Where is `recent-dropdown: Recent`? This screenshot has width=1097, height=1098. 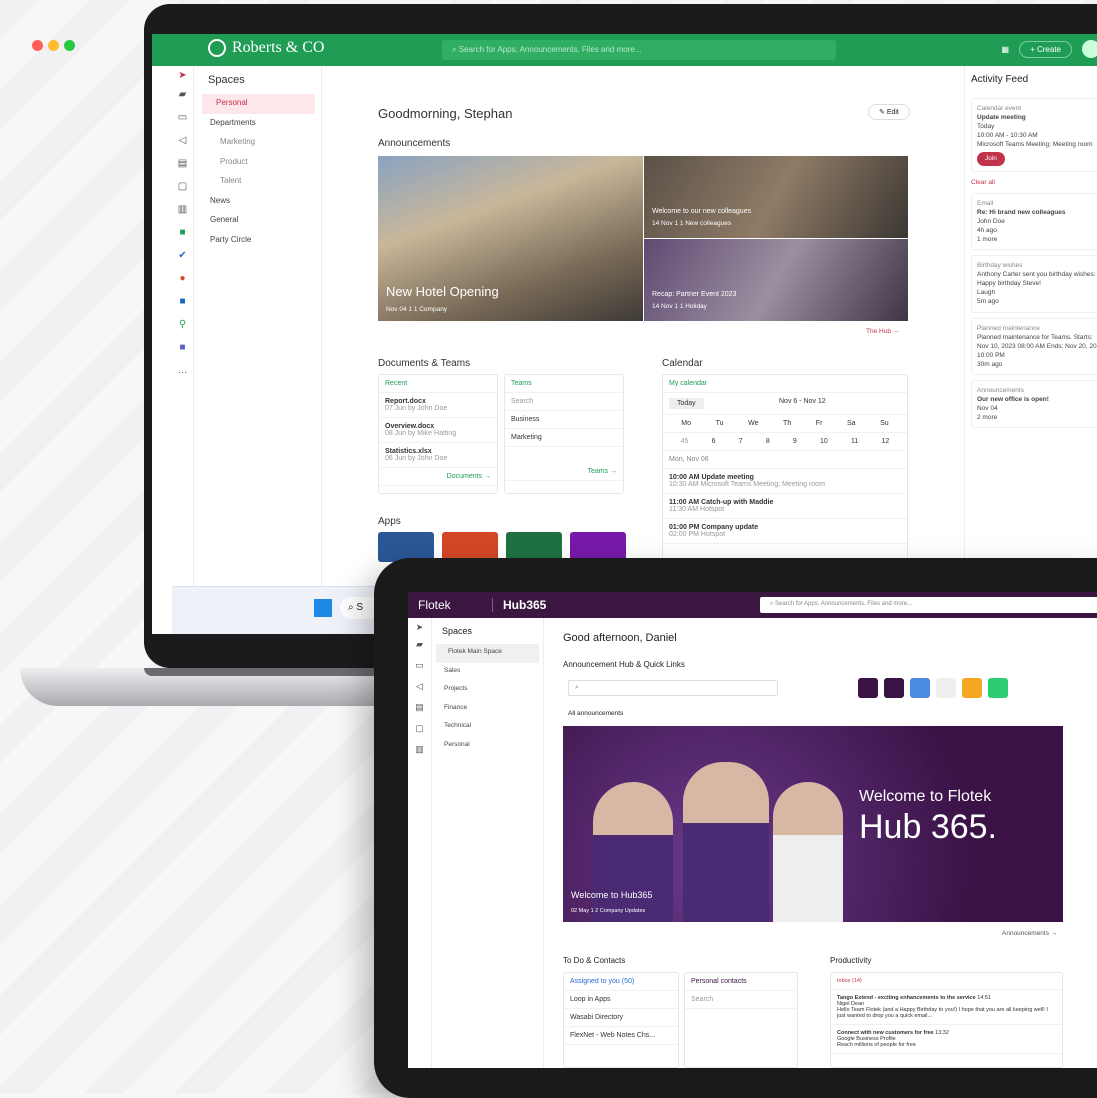
recent-dropdown: Recent is located at coordinates (438, 384).